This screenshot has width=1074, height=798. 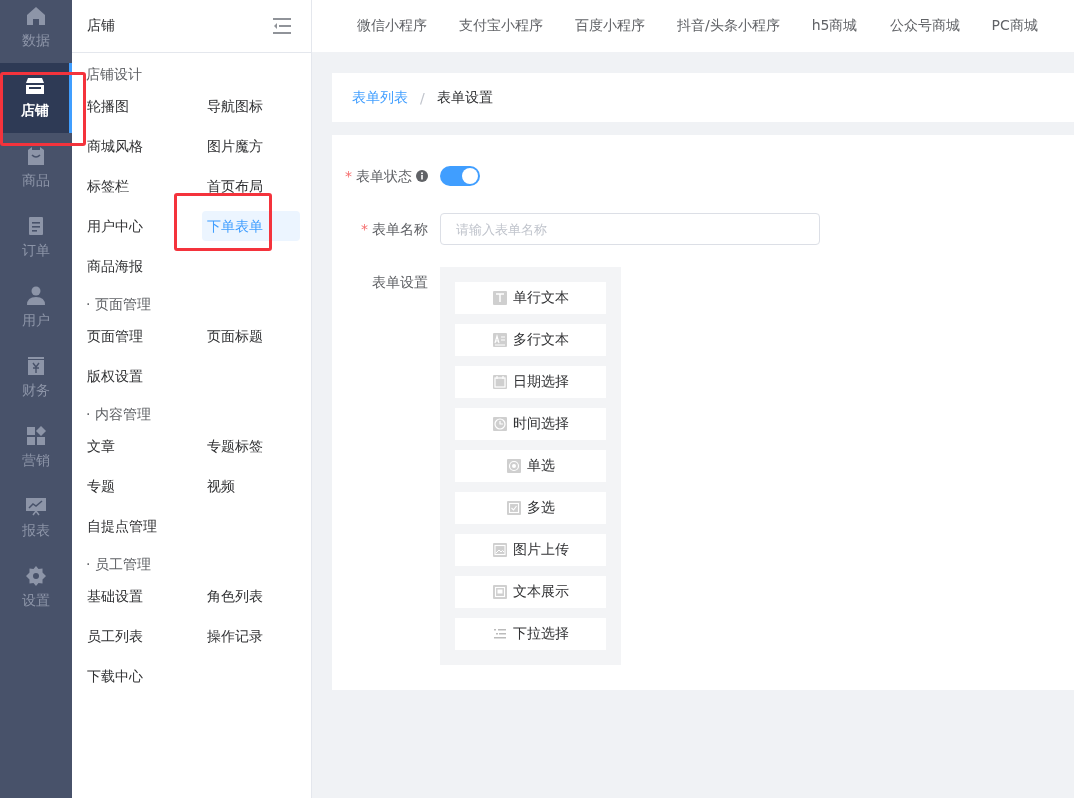 I want to click on platform-tab: PC商城, so click(x=1014, y=26).